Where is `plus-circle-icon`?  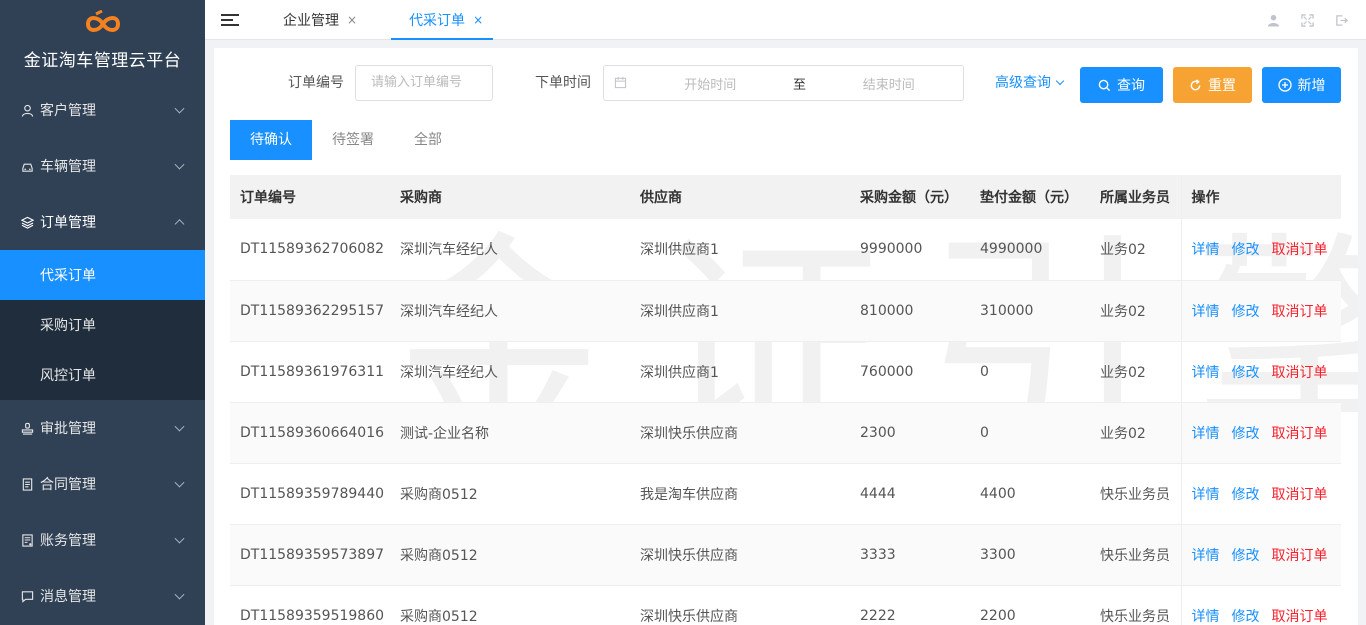
plus-circle-icon is located at coordinates (1284, 85).